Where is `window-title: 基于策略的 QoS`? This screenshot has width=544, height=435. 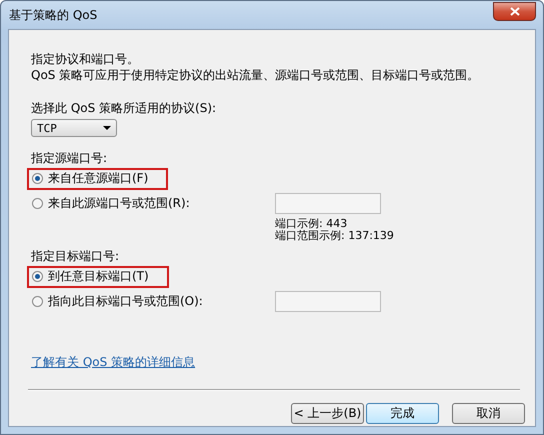 window-title: 基于策略的 QoS is located at coordinates (53, 15).